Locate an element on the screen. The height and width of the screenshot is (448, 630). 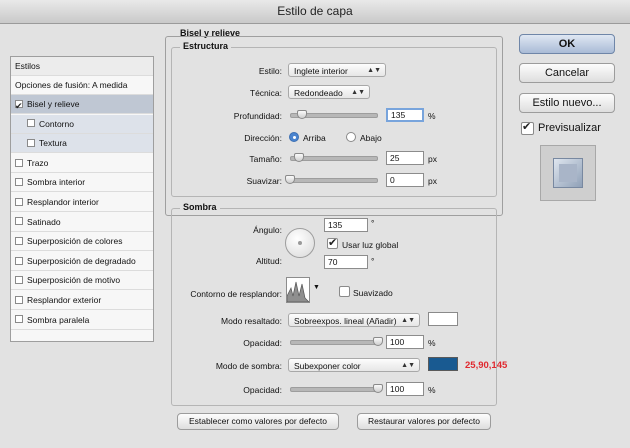
highlight-mode-select: Sobreexpos. lineal (Añadir) ▲▼ is located at coordinates (354, 320).